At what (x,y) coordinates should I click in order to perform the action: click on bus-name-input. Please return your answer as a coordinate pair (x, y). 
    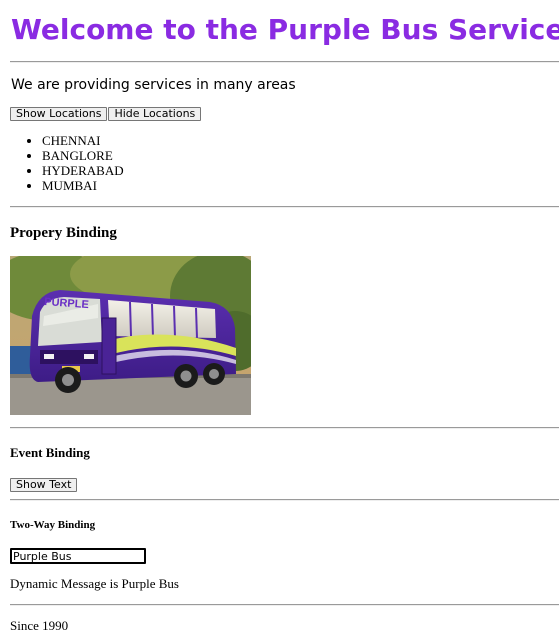
    Looking at the image, I should click on (78, 556).